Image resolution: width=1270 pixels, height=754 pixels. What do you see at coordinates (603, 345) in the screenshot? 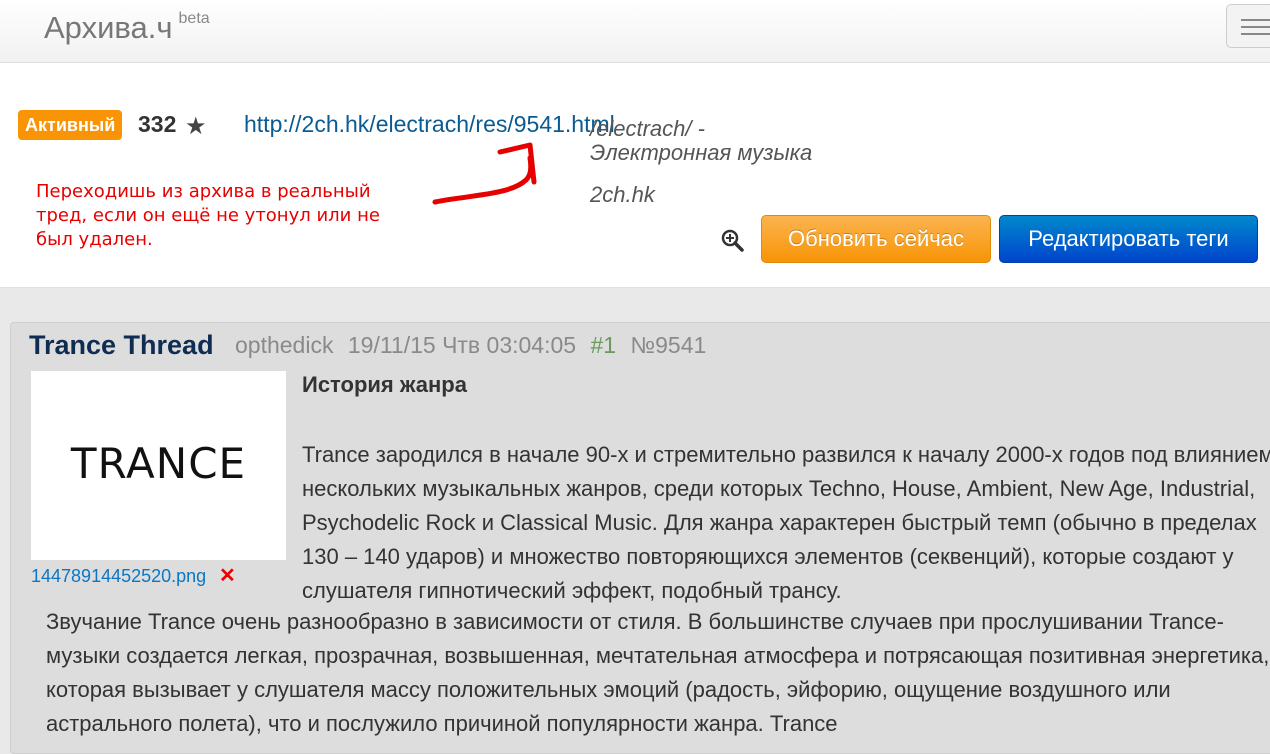
I see `post-index: #1` at bounding box center [603, 345].